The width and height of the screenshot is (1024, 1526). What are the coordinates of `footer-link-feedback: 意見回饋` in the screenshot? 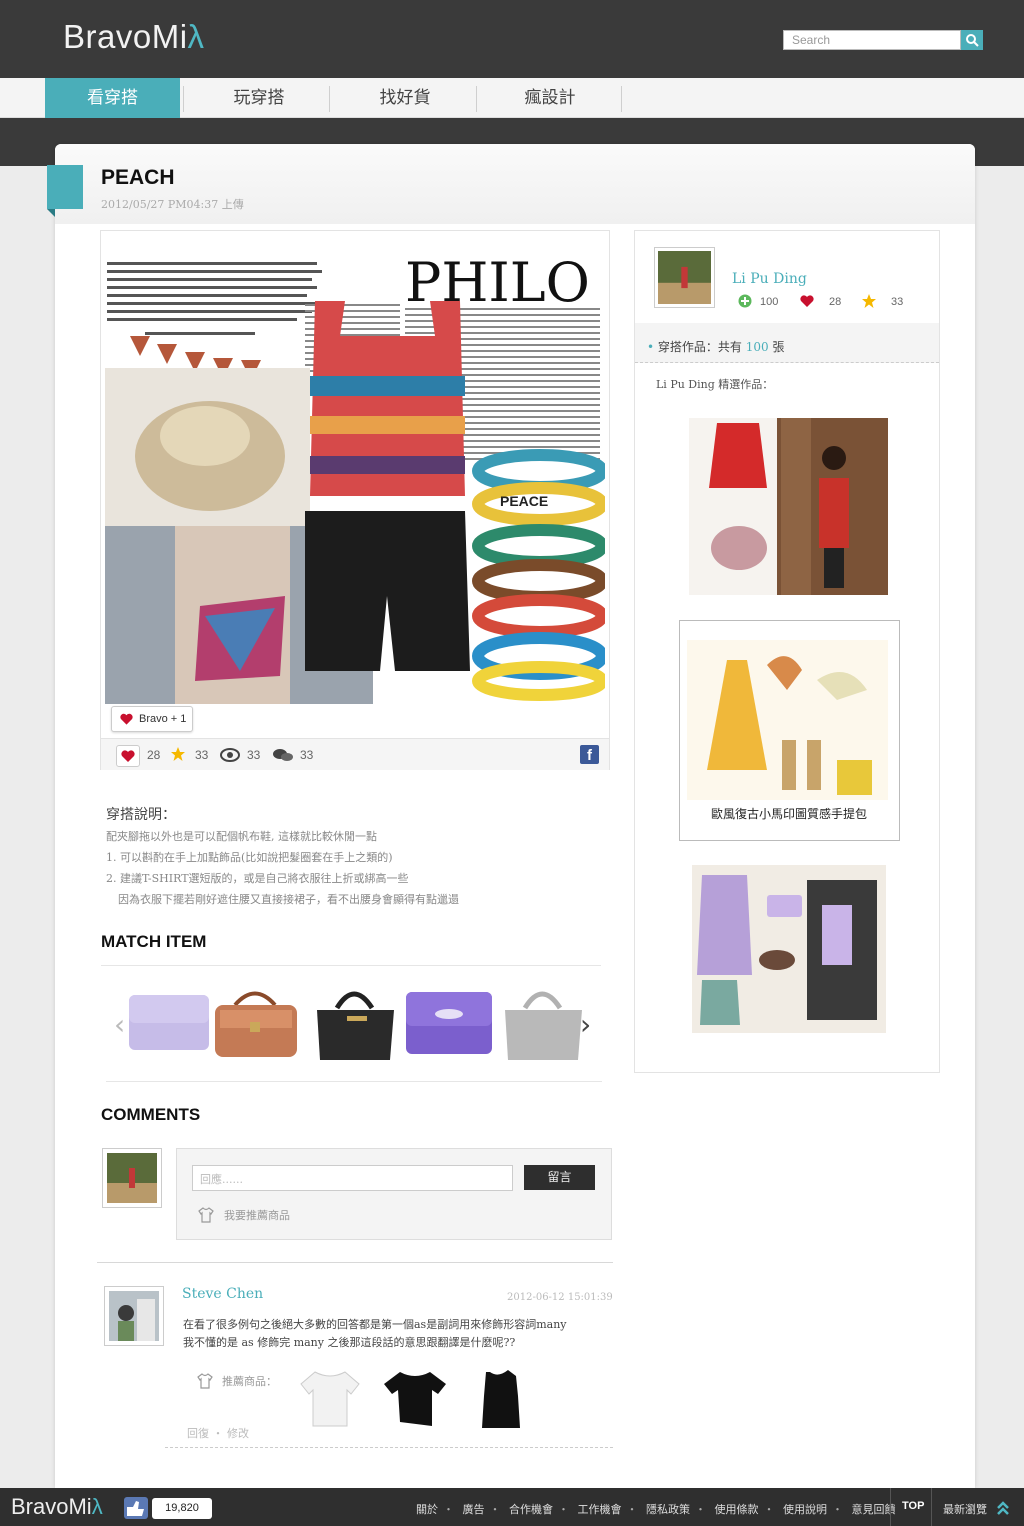 It's located at (874, 1509).